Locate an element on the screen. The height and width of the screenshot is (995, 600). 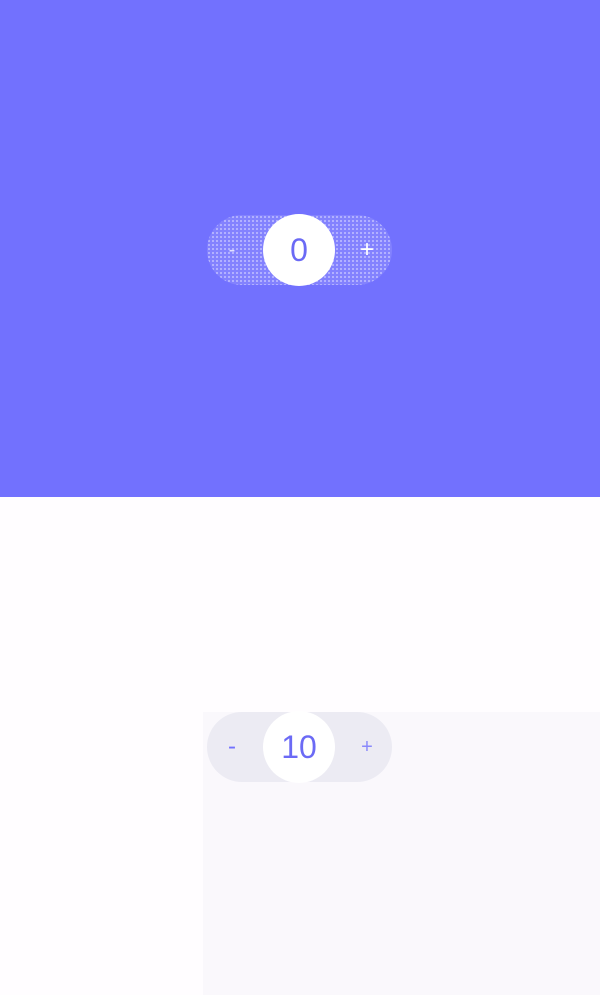
counter-stepper-light: - 10 + is located at coordinates (299, 747).